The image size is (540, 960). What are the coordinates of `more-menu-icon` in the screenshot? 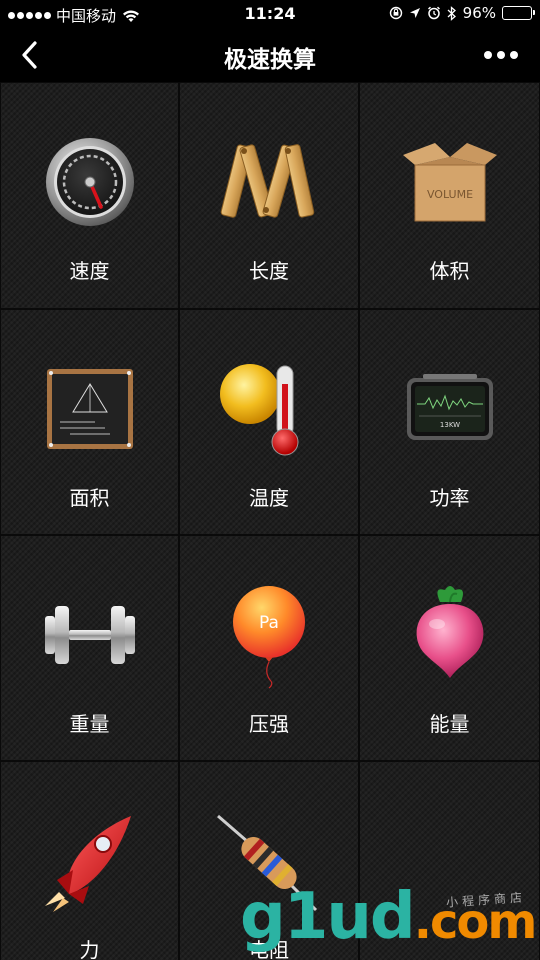 It's located at (501, 55).